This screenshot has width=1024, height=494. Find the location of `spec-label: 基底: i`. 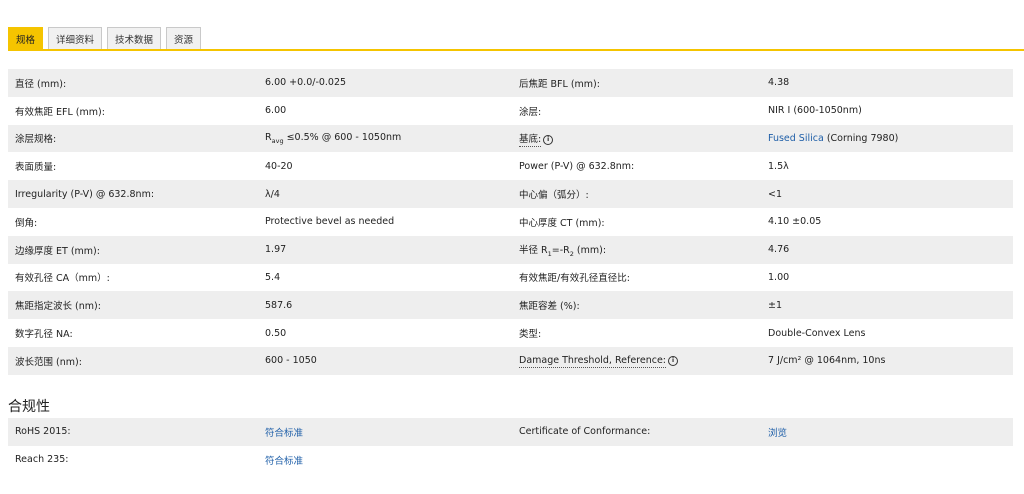

spec-label: 基底: i is located at coordinates (636, 138).